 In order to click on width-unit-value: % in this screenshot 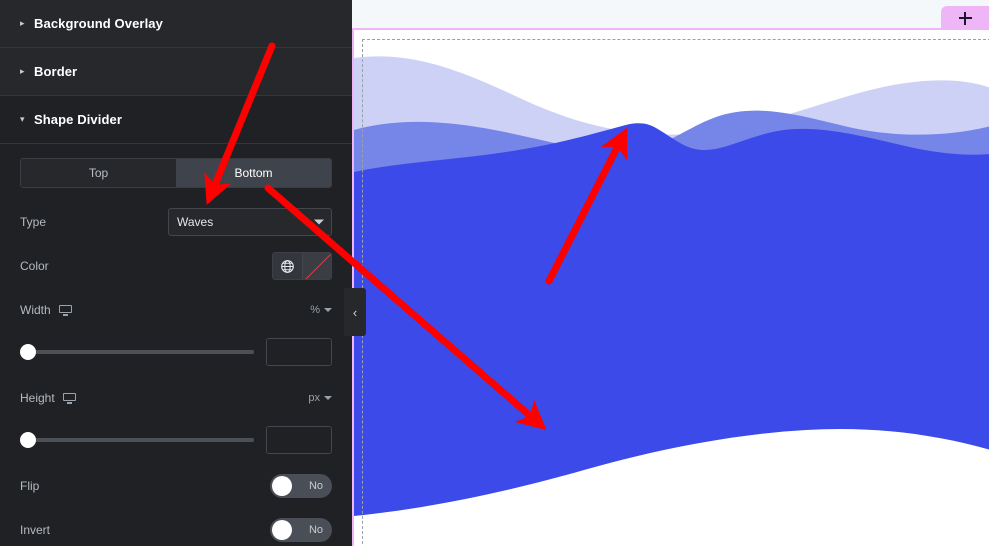, I will do `click(315, 310)`.